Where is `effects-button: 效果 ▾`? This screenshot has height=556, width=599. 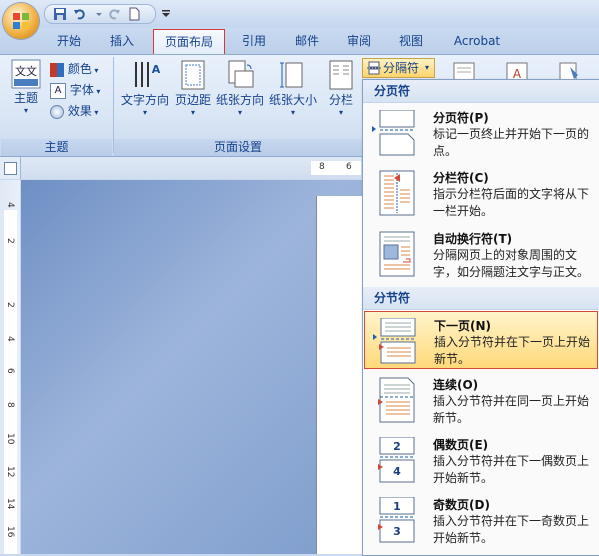 effects-button: 效果 ▾ is located at coordinates (79, 111).